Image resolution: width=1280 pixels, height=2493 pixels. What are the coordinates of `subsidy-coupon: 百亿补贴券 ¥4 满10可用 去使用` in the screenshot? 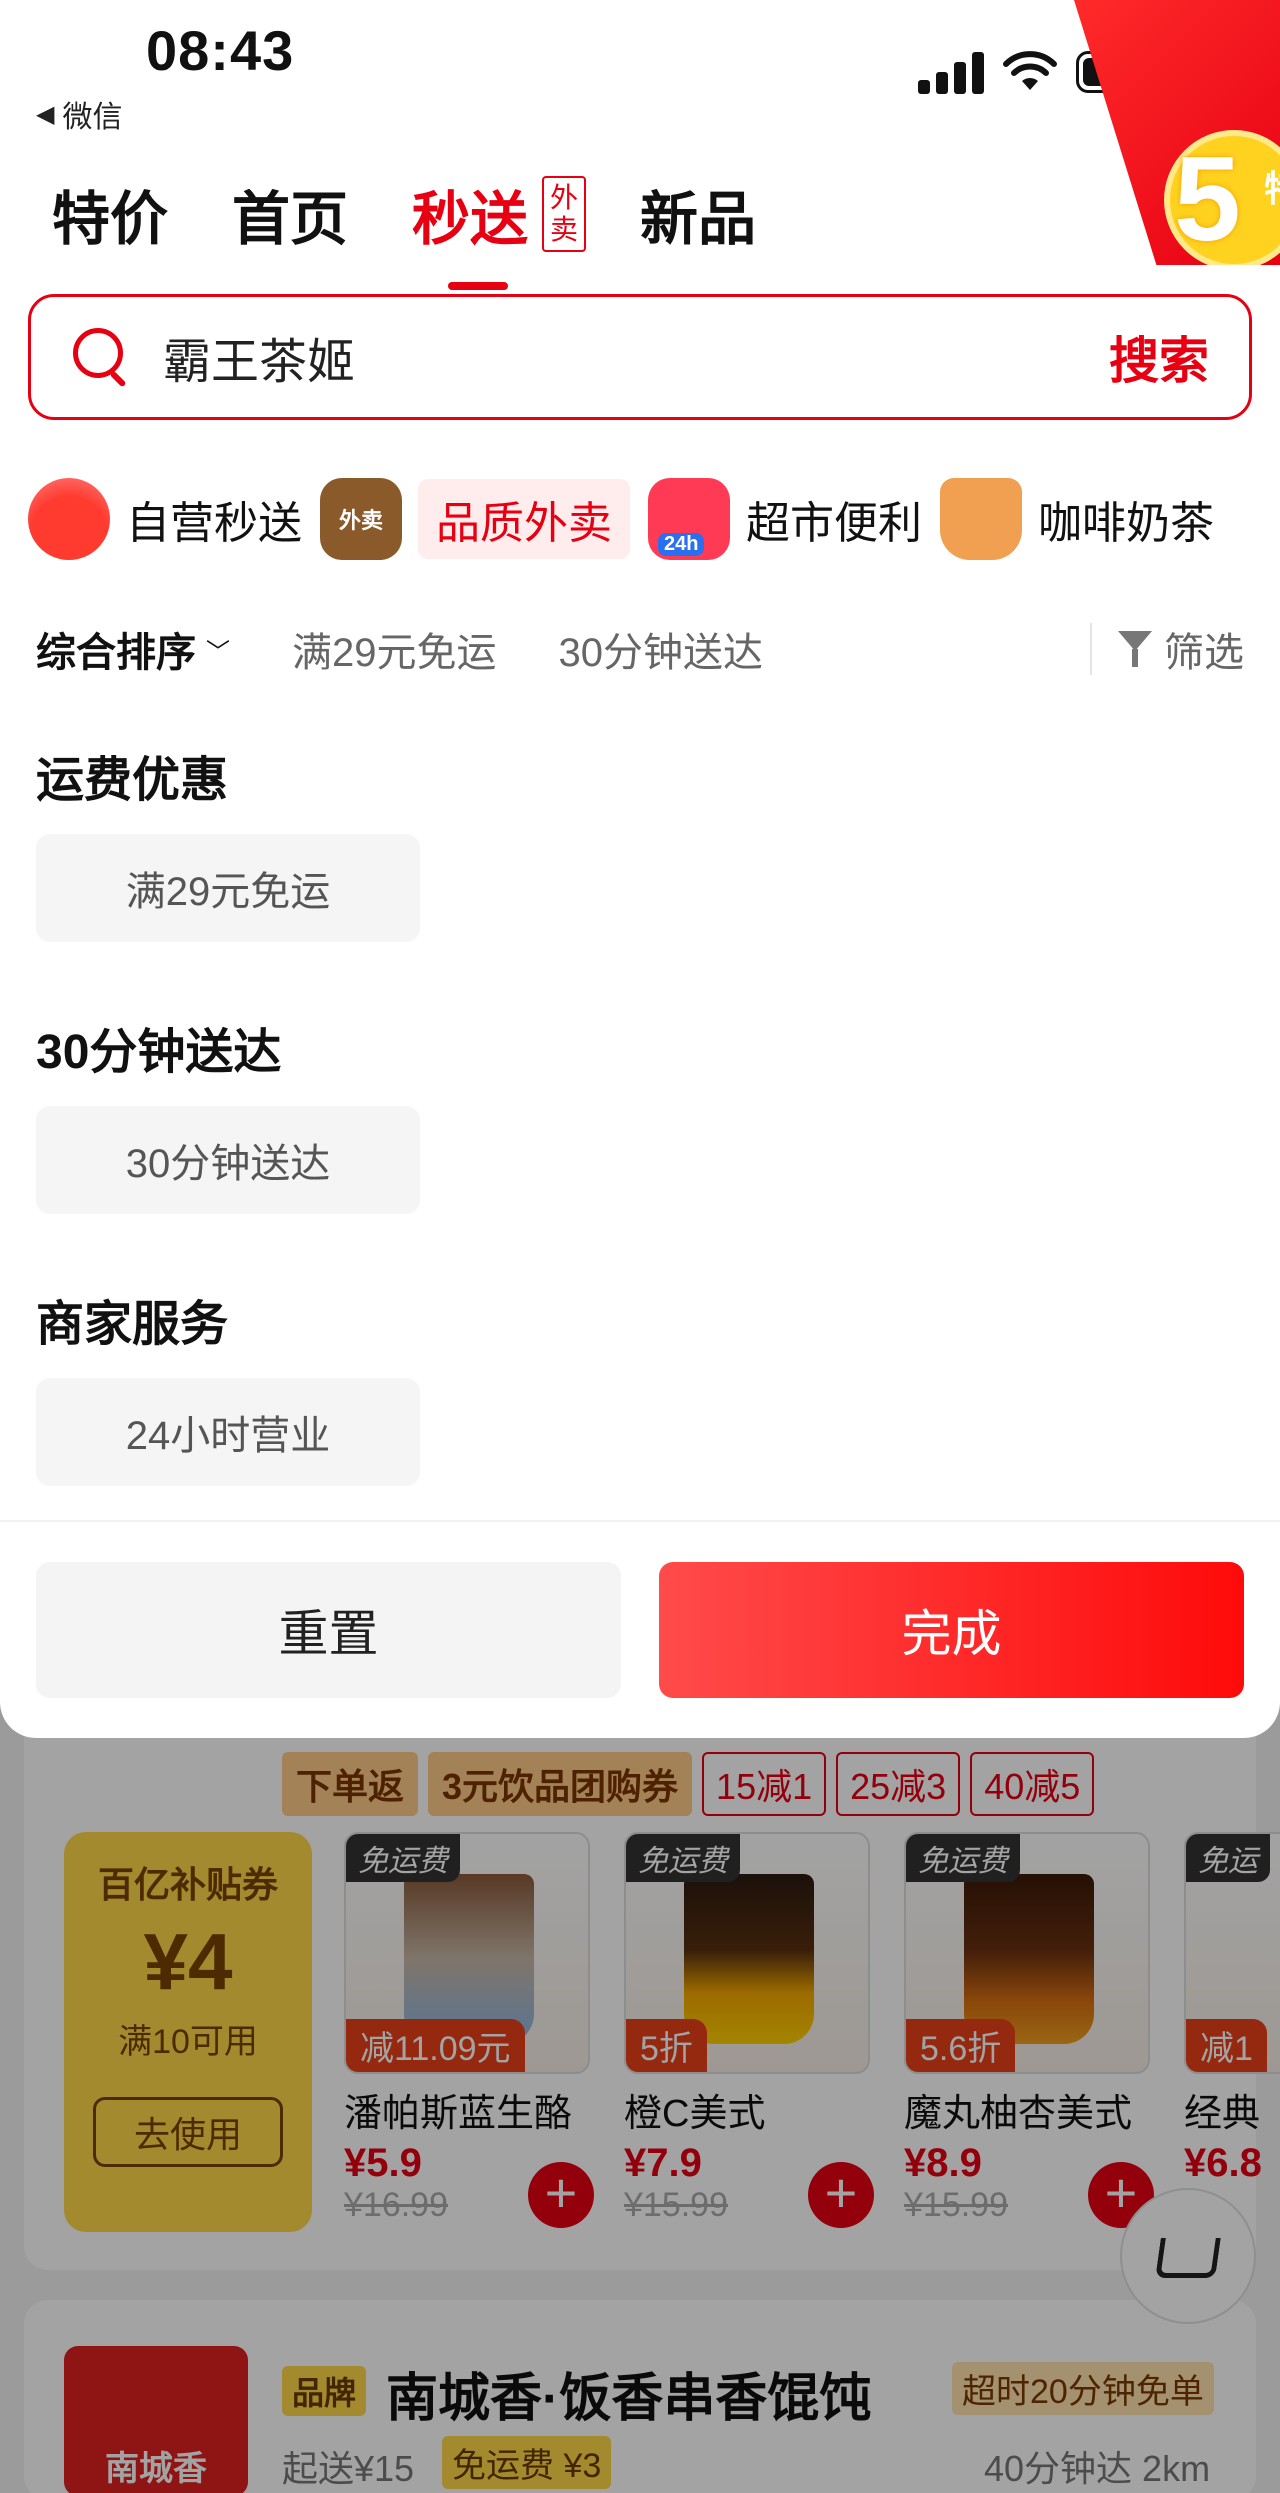 It's located at (188, 2032).